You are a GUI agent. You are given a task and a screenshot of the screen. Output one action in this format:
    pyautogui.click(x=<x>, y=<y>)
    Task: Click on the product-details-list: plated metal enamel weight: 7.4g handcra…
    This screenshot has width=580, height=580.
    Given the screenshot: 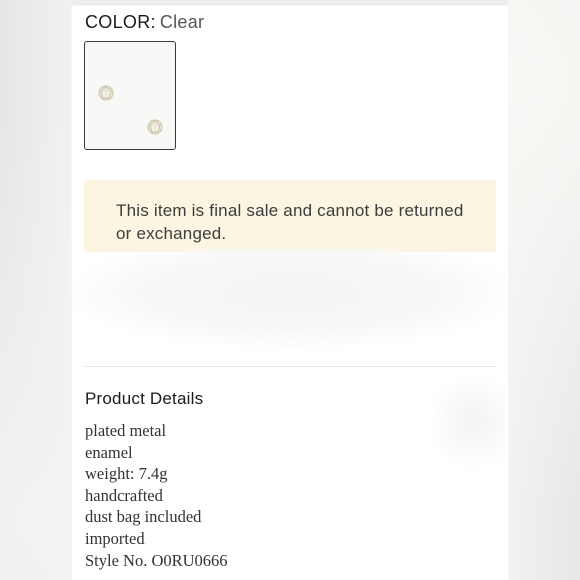 What is the action you would take?
    pyautogui.click(x=156, y=495)
    